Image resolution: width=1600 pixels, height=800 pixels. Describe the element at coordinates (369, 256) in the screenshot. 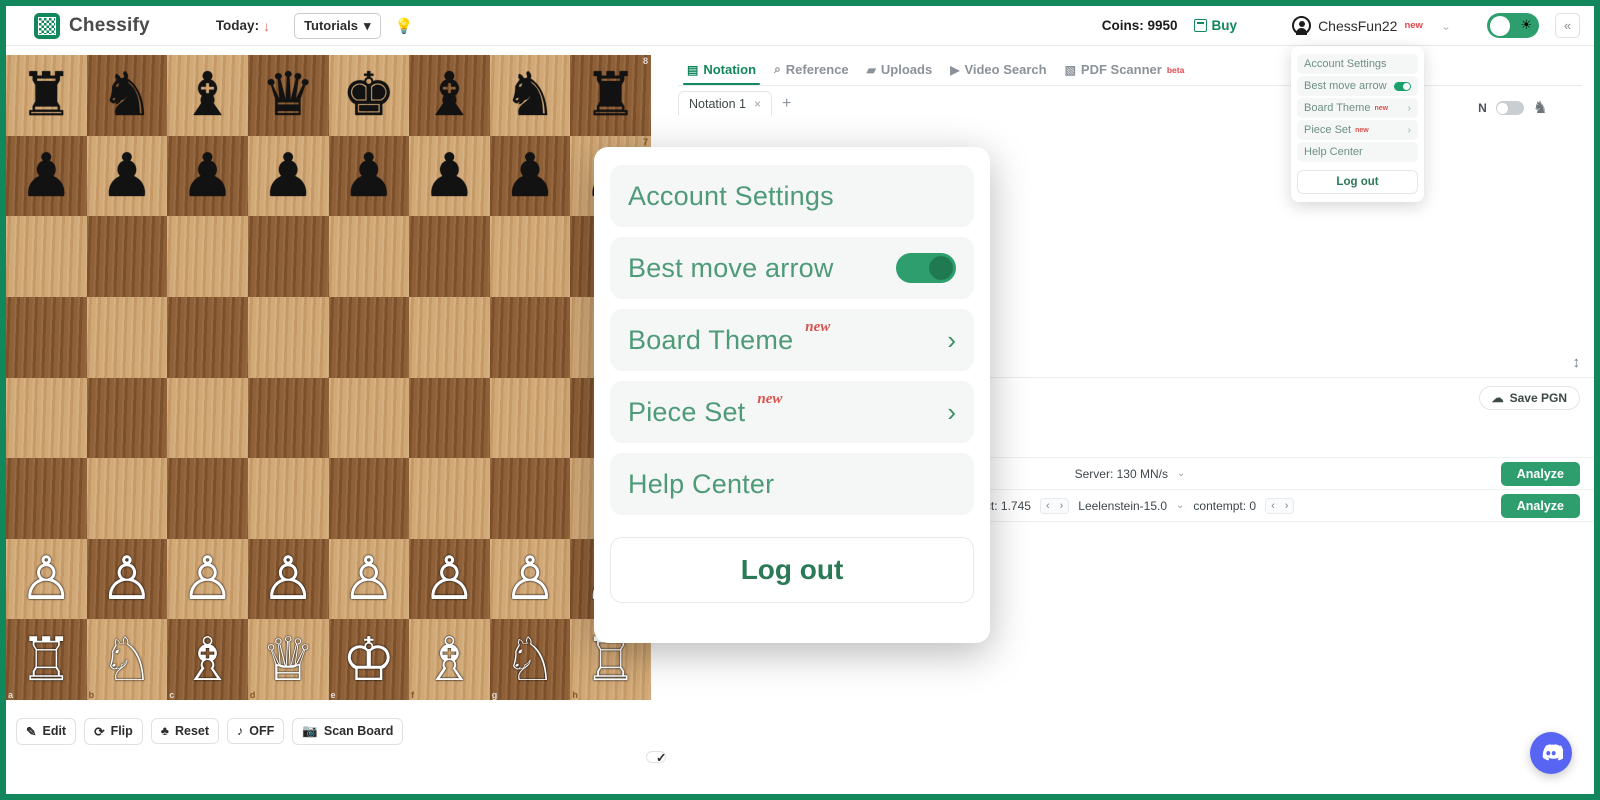

I see `board-square-e6` at that location.